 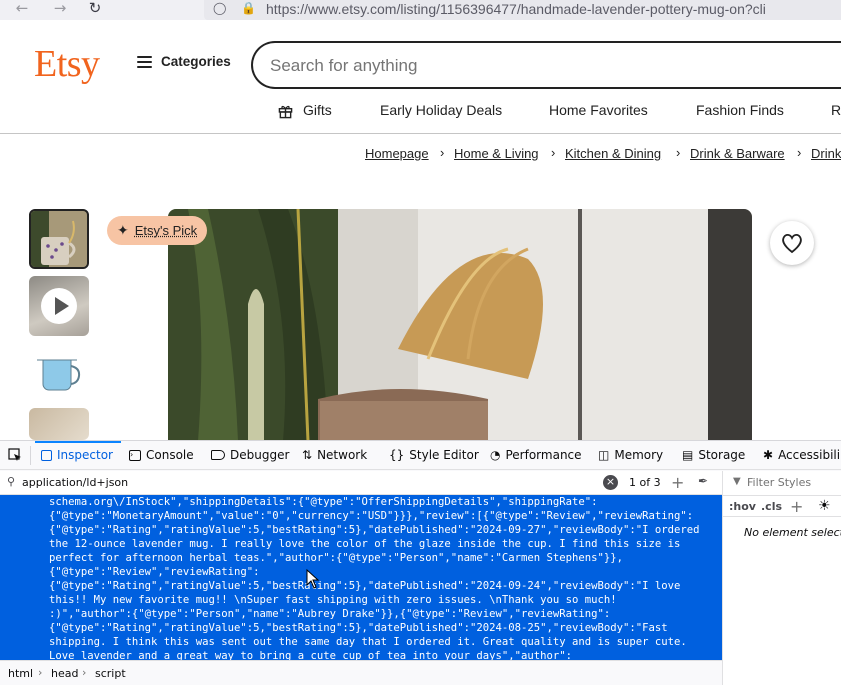 I want to click on arrow-right-icon: →, so click(x=60, y=9).